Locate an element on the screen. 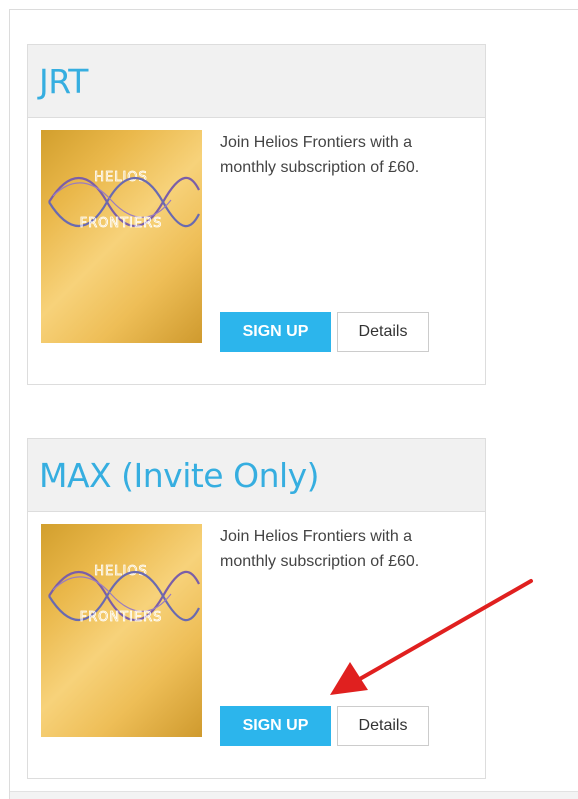 The width and height of the screenshot is (578, 799). plan-title: JRT is located at coordinates (63, 81).